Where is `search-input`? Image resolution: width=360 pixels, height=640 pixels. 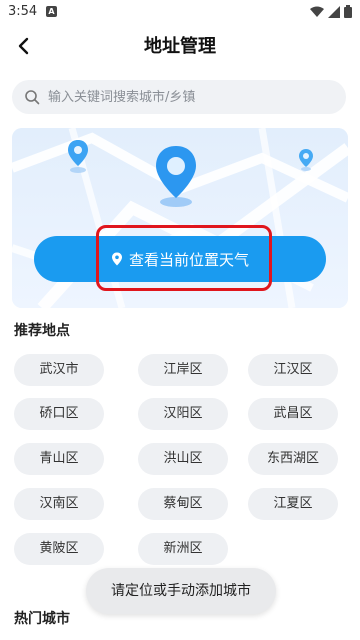 search-input is located at coordinates (193, 97).